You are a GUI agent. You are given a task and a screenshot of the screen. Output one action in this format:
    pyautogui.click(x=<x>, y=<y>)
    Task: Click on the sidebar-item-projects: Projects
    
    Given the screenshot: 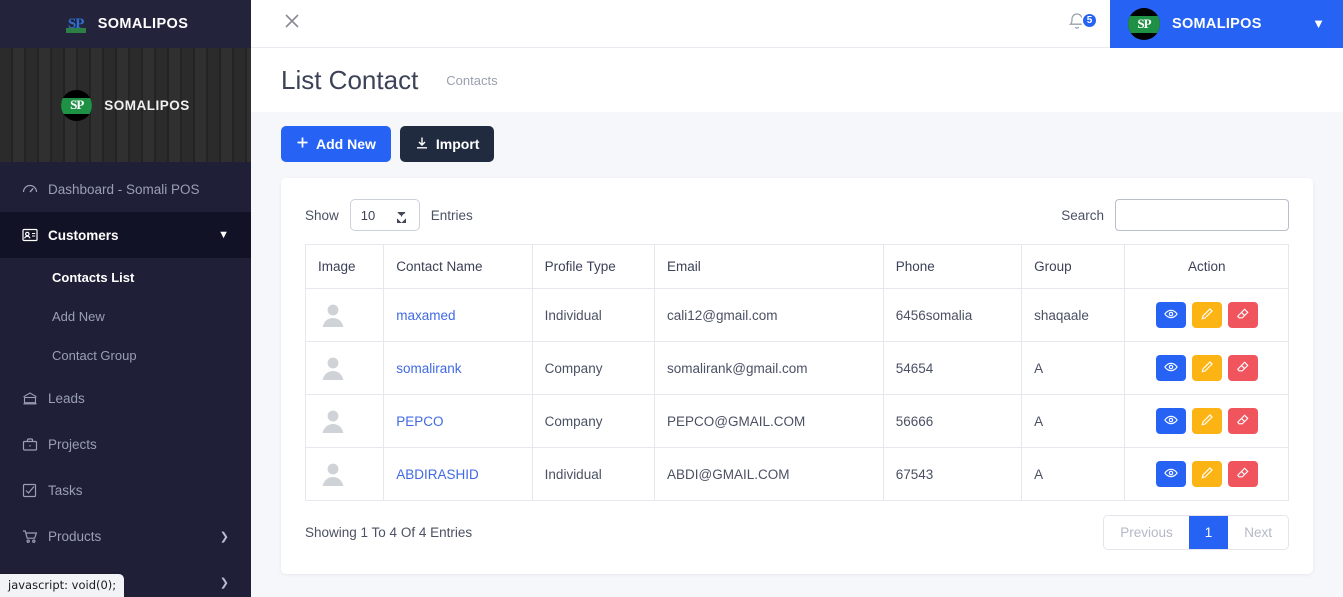 What is the action you would take?
    pyautogui.click(x=125, y=444)
    